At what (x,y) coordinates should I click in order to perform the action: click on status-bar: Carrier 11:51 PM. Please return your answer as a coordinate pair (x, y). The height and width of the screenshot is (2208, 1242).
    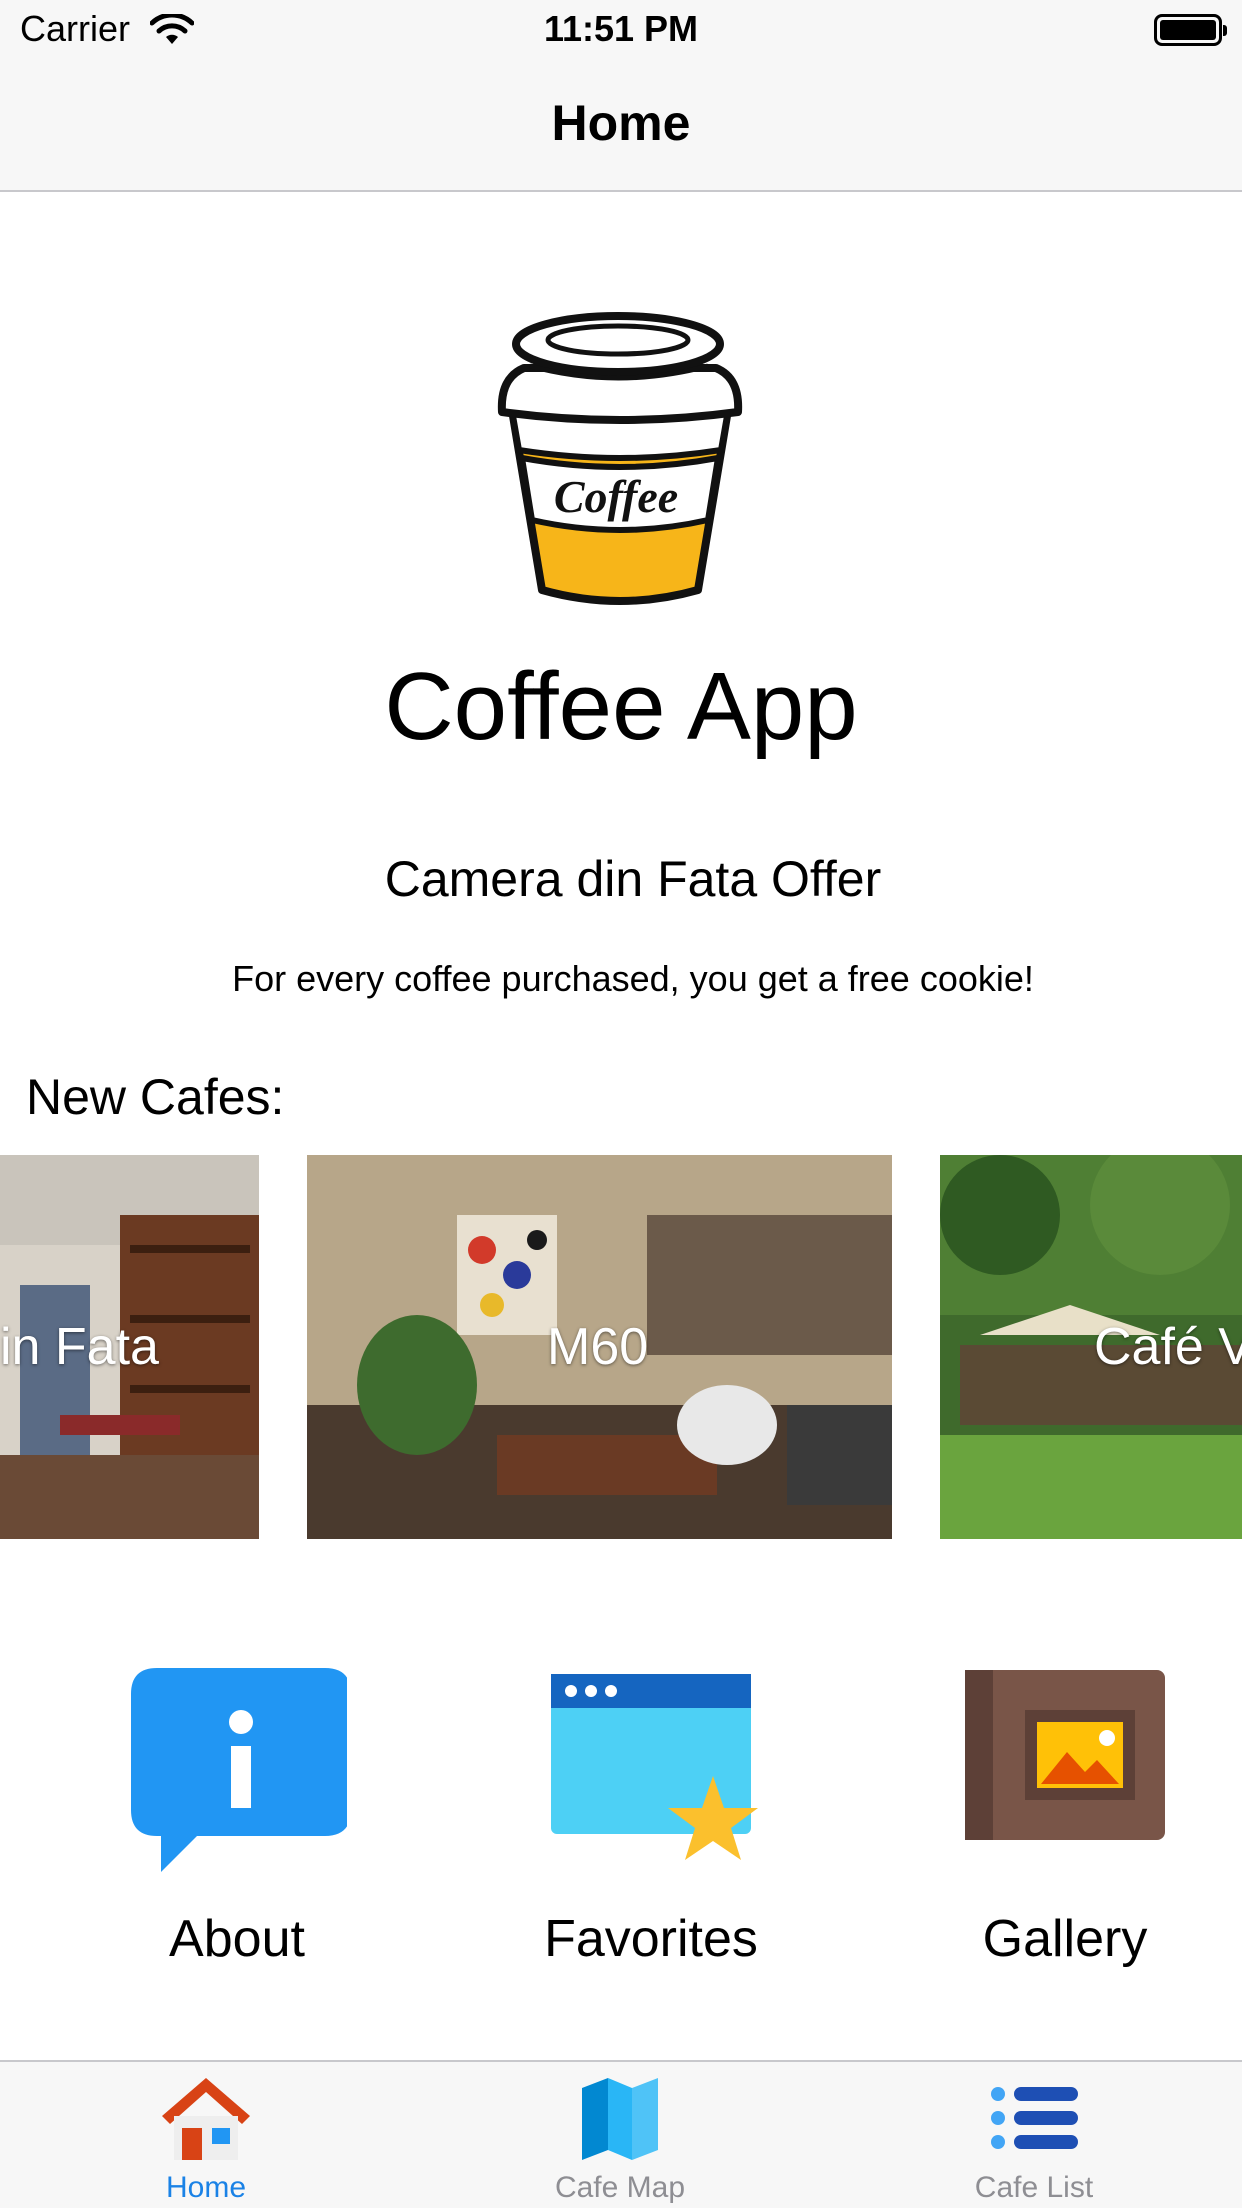
    Looking at the image, I should click on (621, 31).